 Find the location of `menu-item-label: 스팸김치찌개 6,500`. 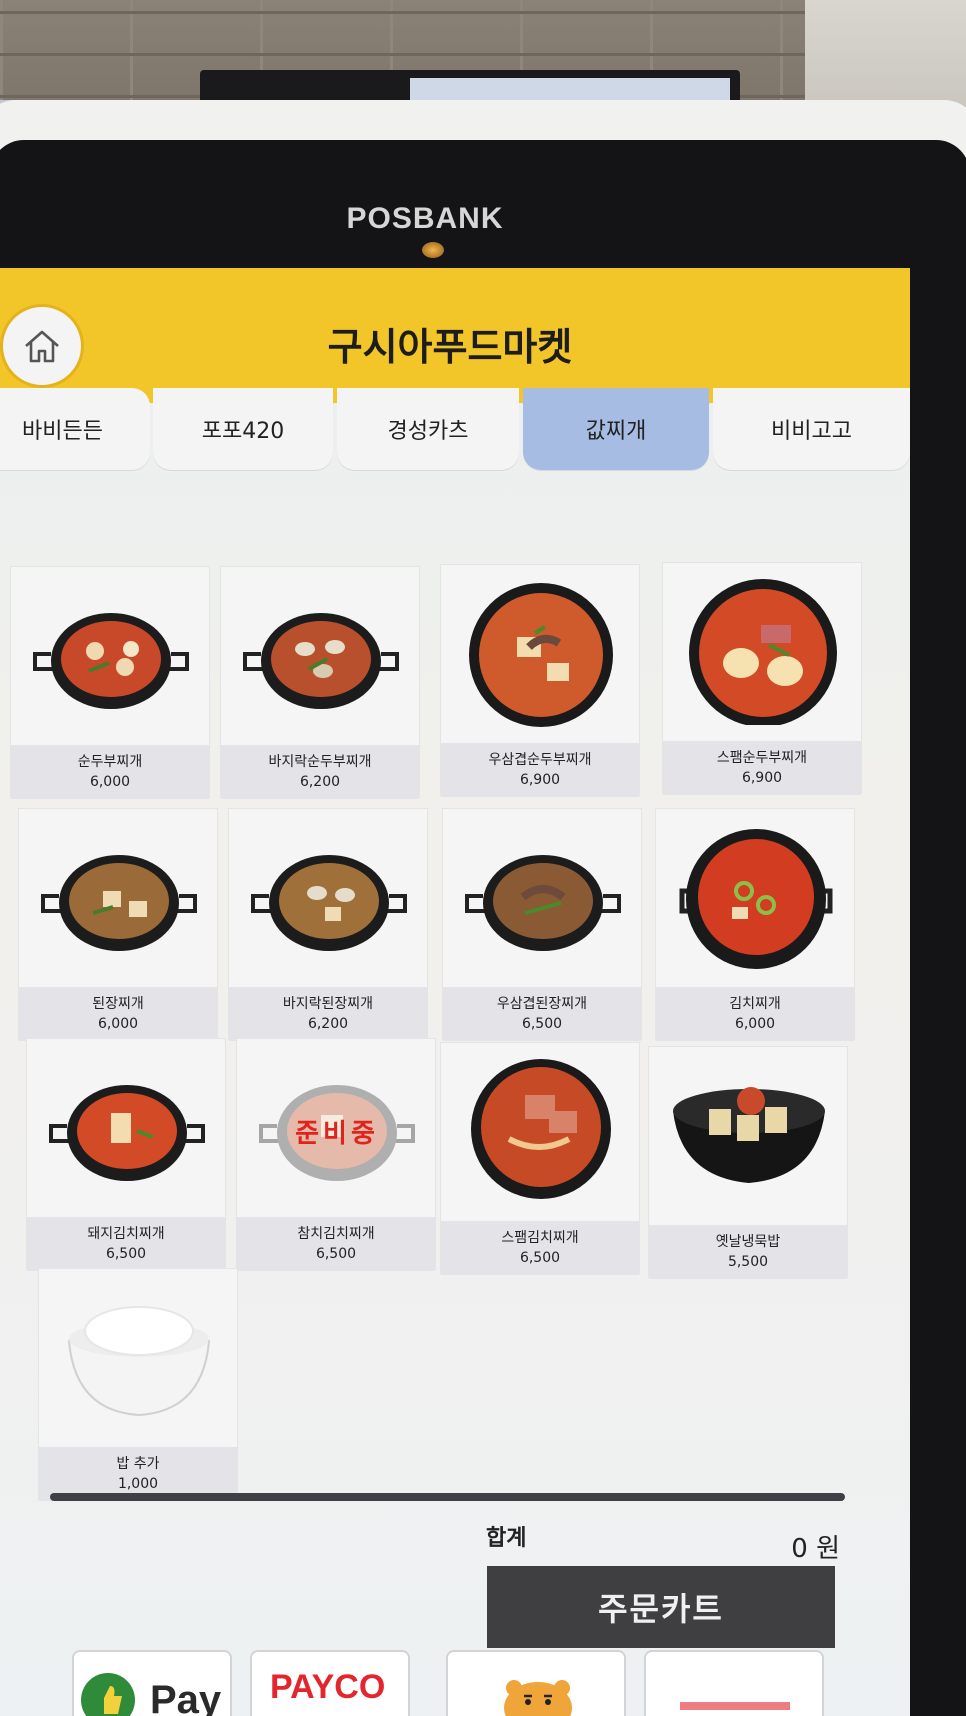

menu-item-label: 스팸김치찌개 6,500 is located at coordinates (540, 1248).